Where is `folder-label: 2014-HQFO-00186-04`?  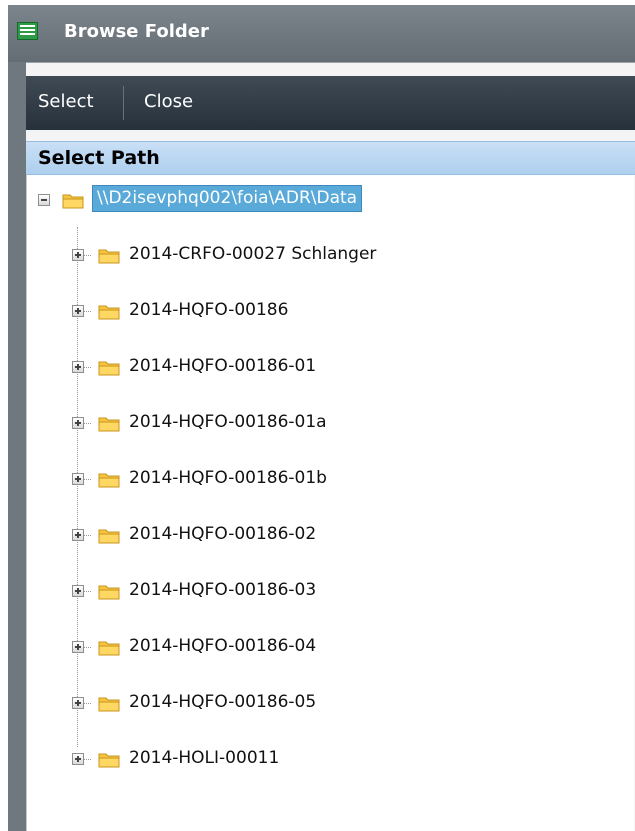 folder-label: 2014-HQFO-00186-04 is located at coordinates (222, 646).